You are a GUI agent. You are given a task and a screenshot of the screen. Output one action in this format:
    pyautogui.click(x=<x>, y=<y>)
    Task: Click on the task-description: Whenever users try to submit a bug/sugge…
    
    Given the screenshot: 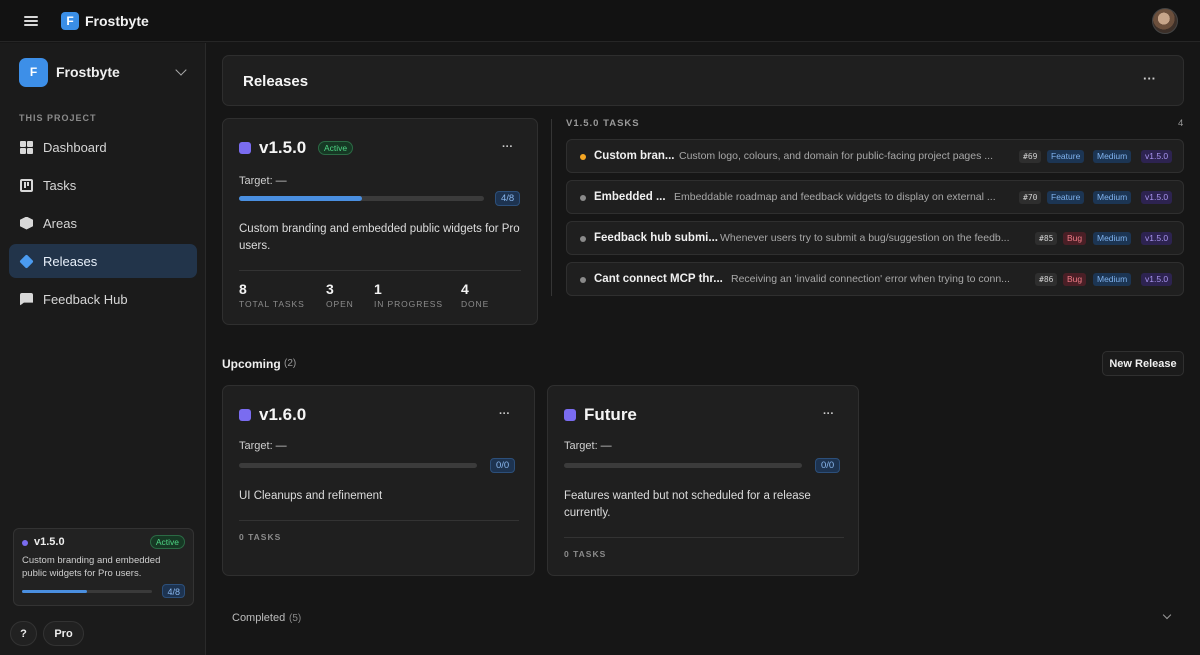 What is the action you would take?
    pyautogui.click(x=865, y=238)
    